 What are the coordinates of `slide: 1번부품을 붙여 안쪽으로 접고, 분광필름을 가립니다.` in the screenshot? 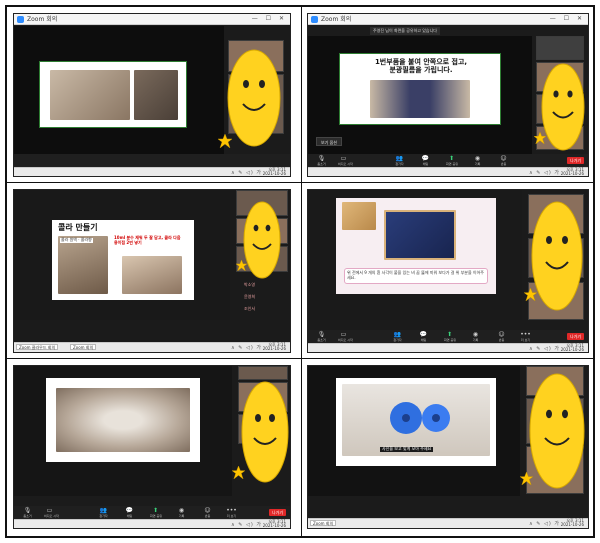 It's located at (420, 89).